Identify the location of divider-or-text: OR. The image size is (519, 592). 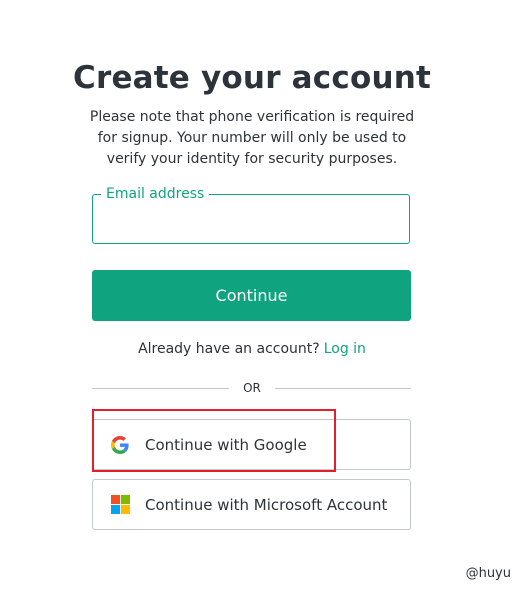
(252, 388).